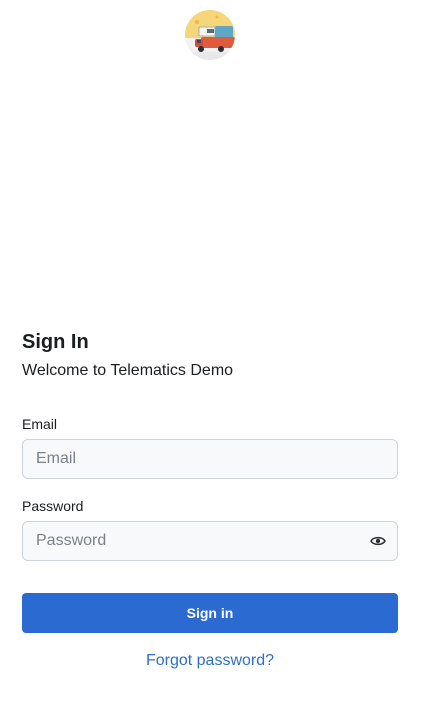  I want to click on password-label: Password, so click(53, 506).